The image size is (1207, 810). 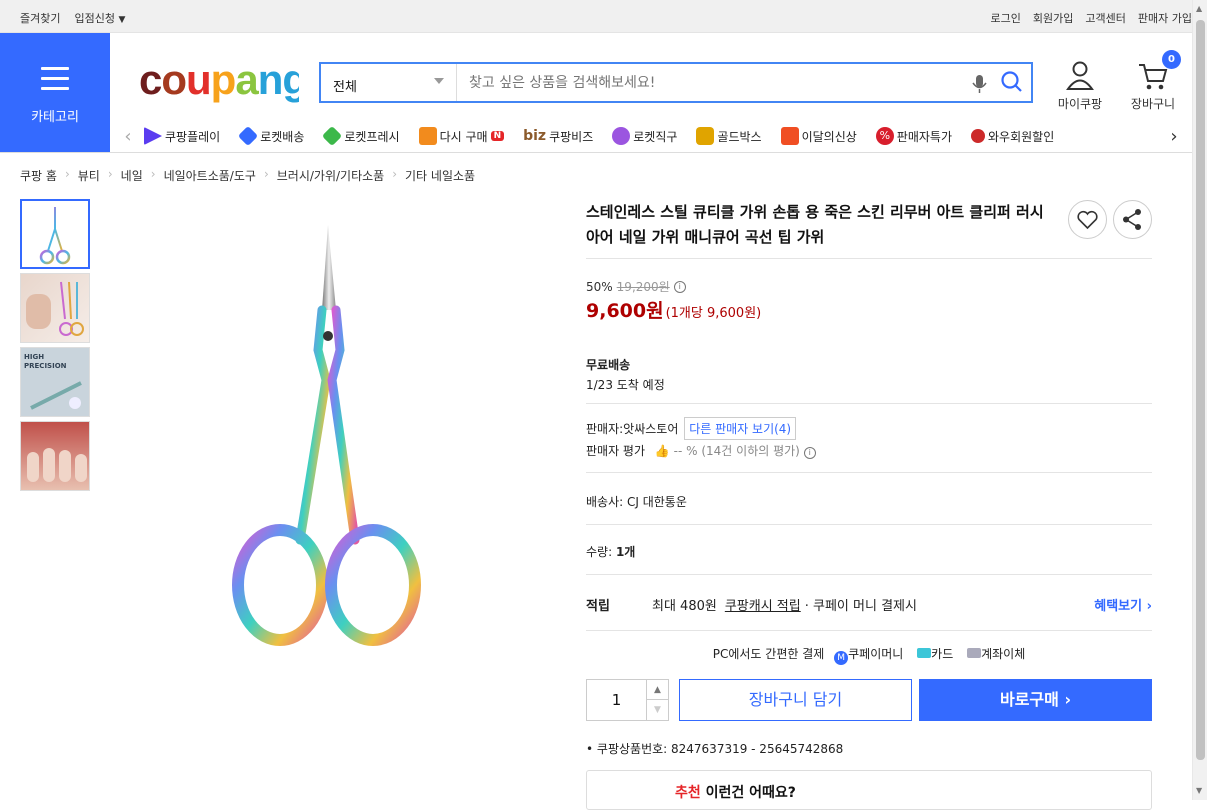 What do you see at coordinates (735, 793) in the screenshot?
I see `reco-title: 추천 이런건 어때요?` at bounding box center [735, 793].